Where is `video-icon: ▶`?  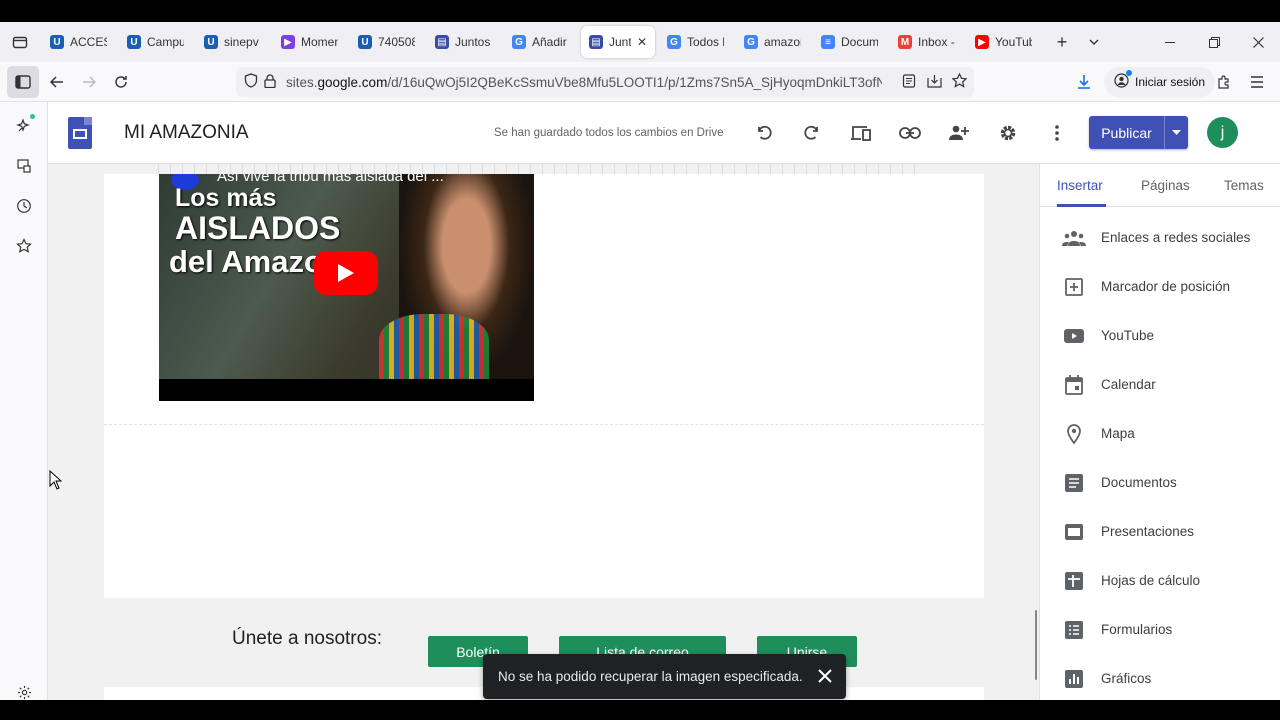 video-icon: ▶ is located at coordinates (288, 42).